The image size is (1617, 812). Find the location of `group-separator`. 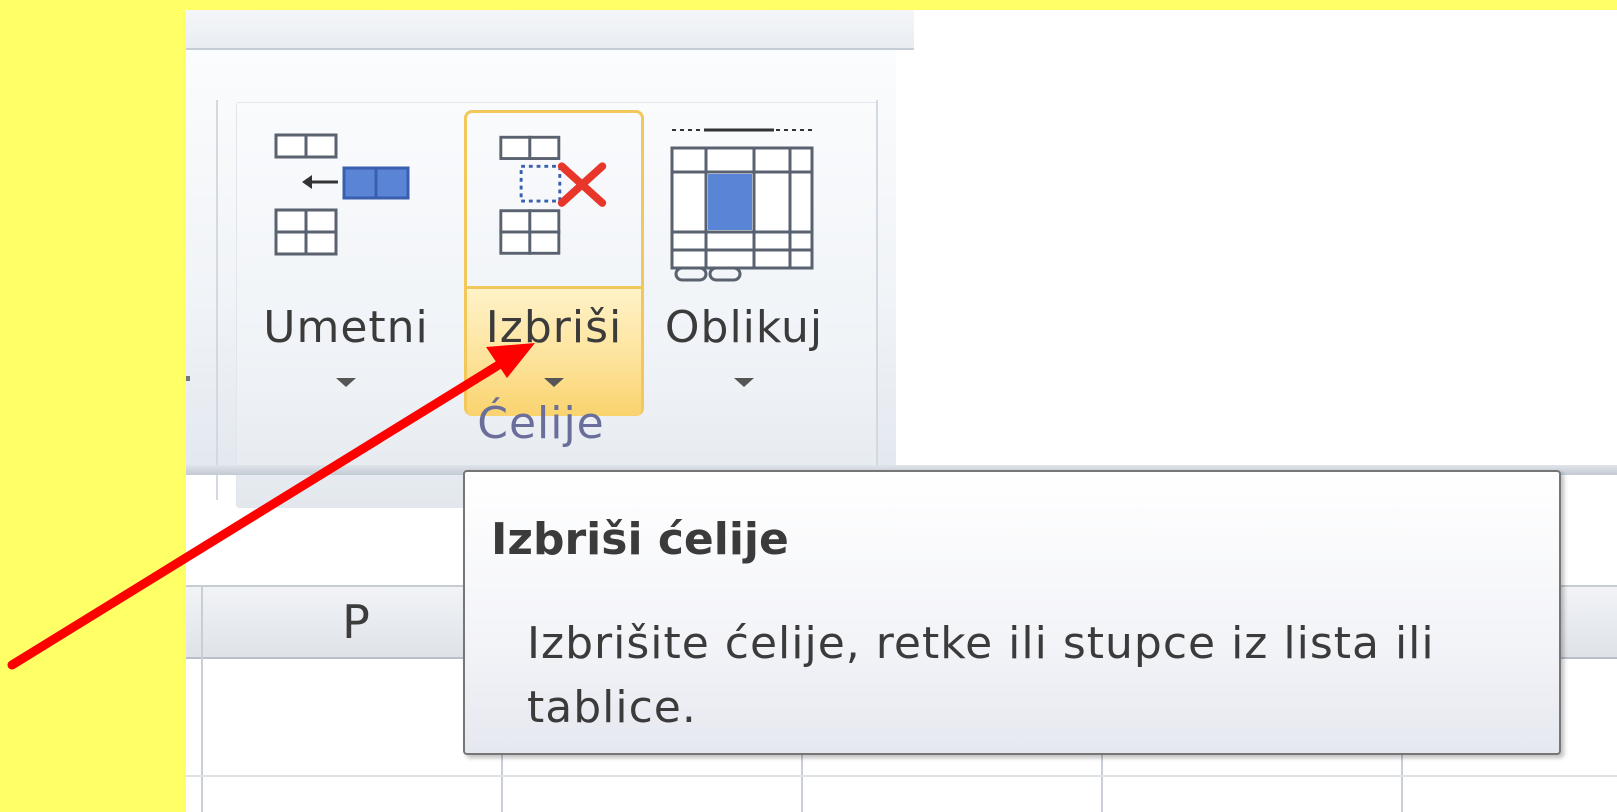

group-separator is located at coordinates (877, 300).